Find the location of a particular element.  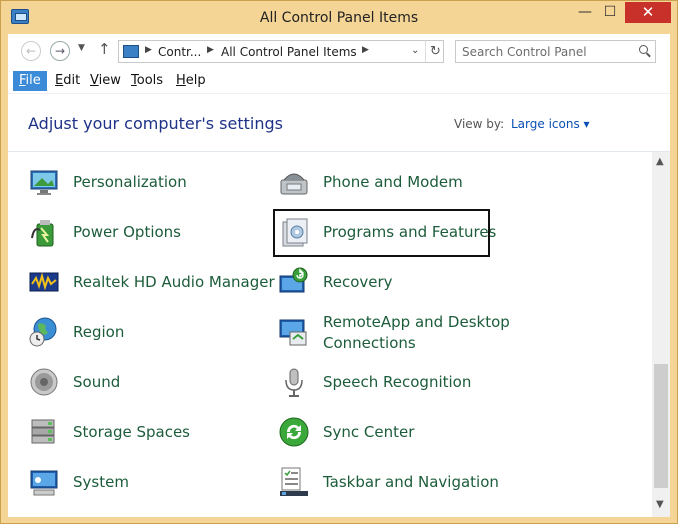

view-by-label: View by: is located at coordinates (479, 124).